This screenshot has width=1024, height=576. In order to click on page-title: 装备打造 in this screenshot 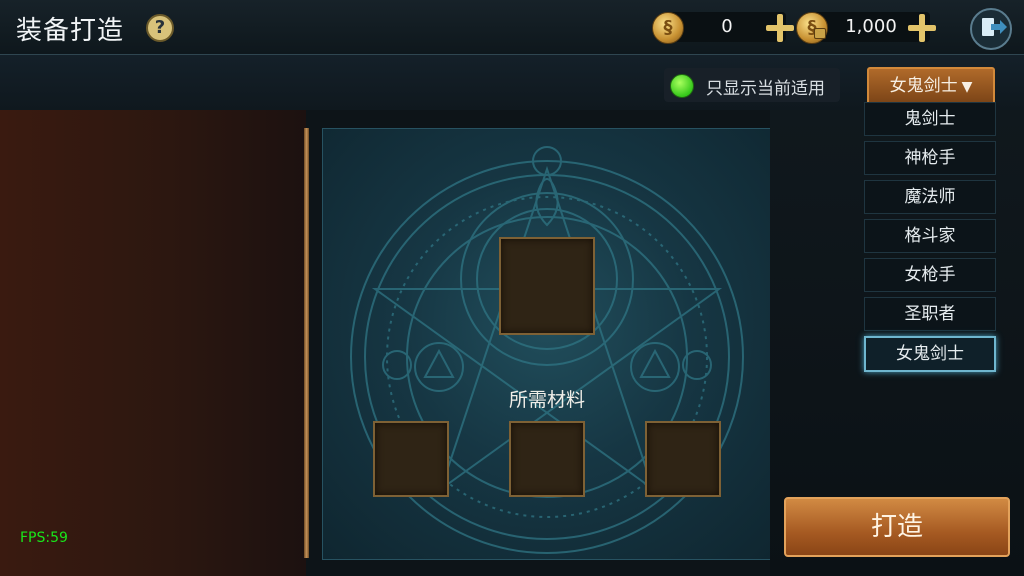, I will do `click(70, 31)`.